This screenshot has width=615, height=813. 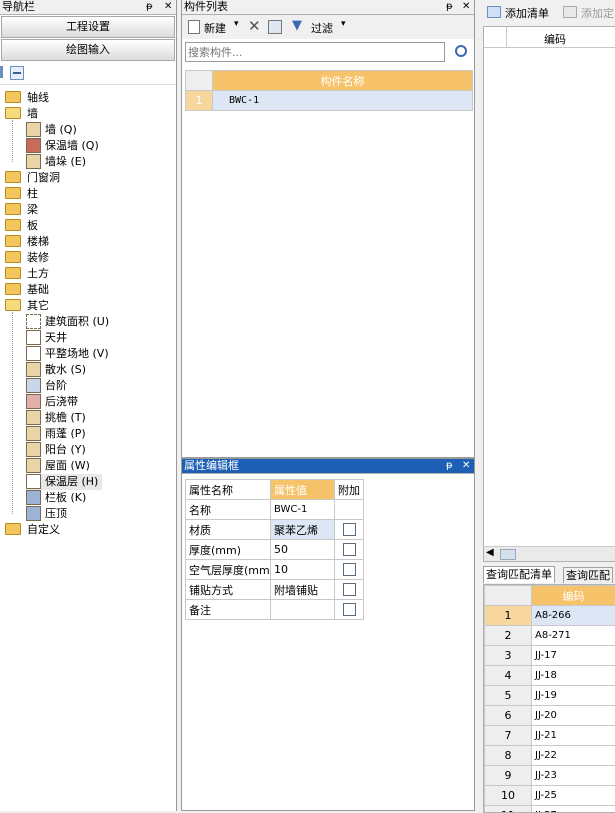 I want to click on property-value: 50, so click(x=303, y=550).